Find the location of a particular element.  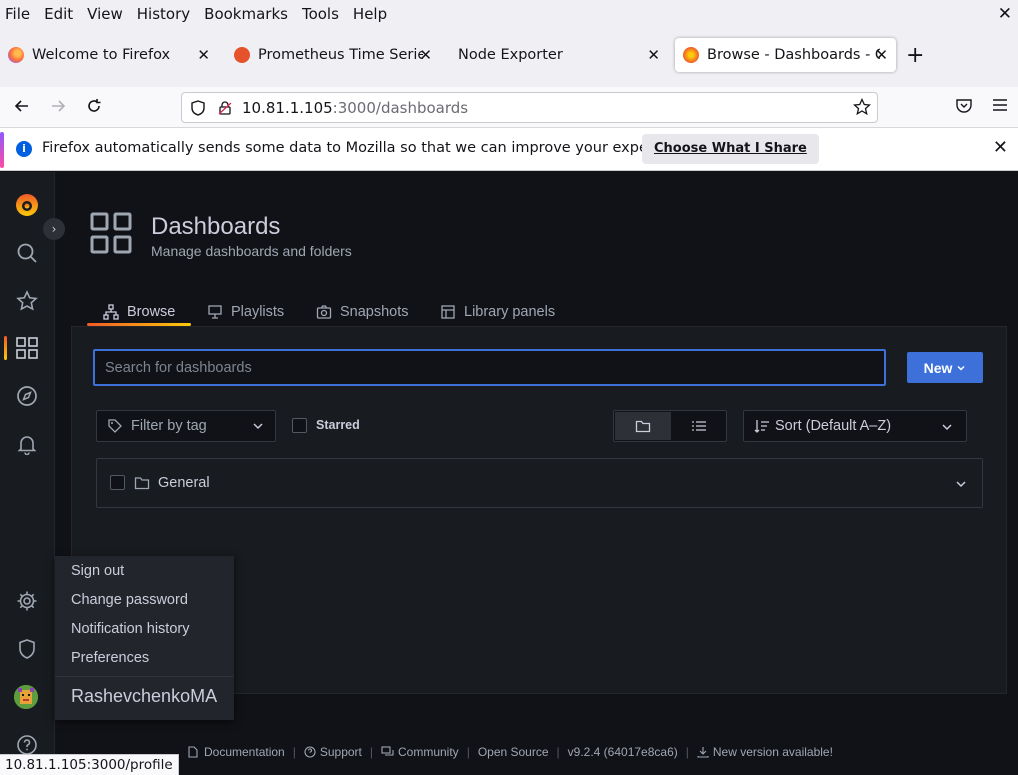

comments-icon is located at coordinates (387, 751).